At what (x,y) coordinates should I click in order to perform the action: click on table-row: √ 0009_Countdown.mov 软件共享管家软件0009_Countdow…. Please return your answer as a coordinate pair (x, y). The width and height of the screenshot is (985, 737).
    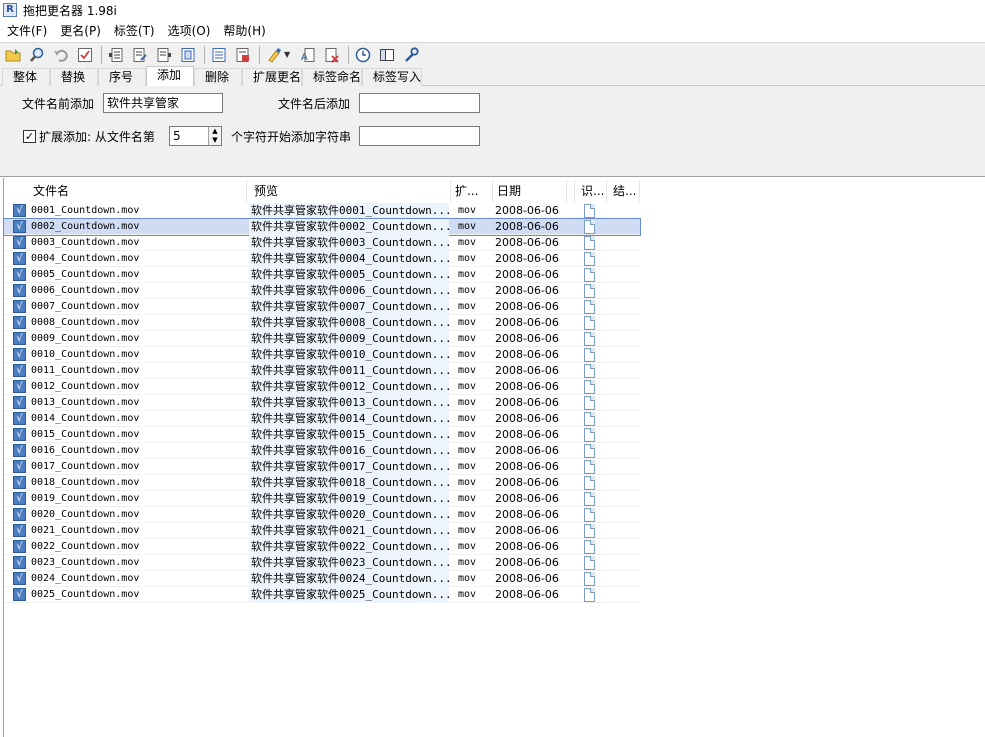
    Looking at the image, I should click on (322, 339).